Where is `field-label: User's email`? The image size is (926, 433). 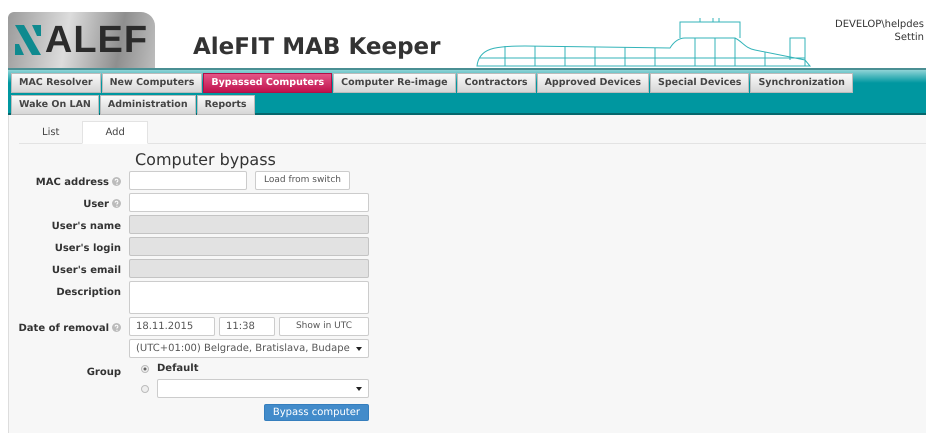 field-label: User's email is located at coordinates (86, 270).